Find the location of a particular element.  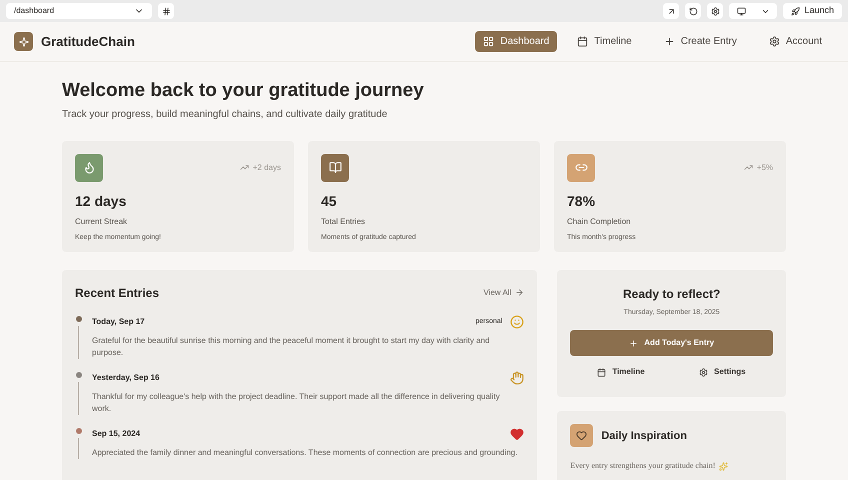

hand-icon is located at coordinates (517, 377).